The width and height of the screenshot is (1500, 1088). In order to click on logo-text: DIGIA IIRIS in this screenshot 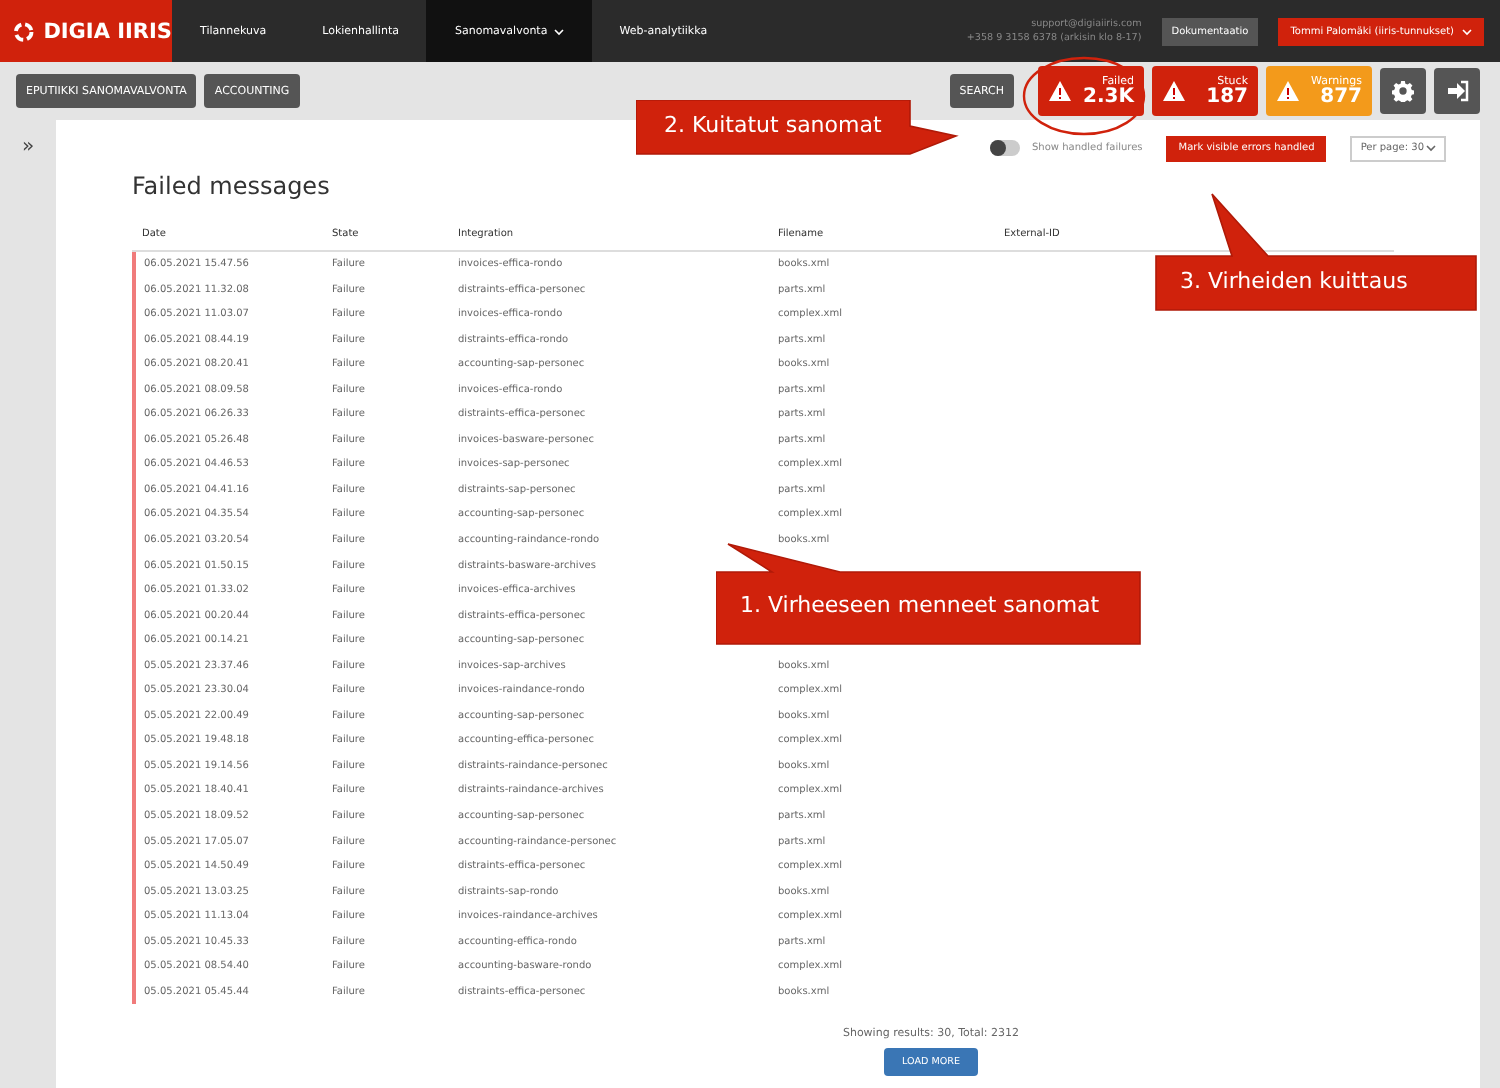, I will do `click(107, 31)`.